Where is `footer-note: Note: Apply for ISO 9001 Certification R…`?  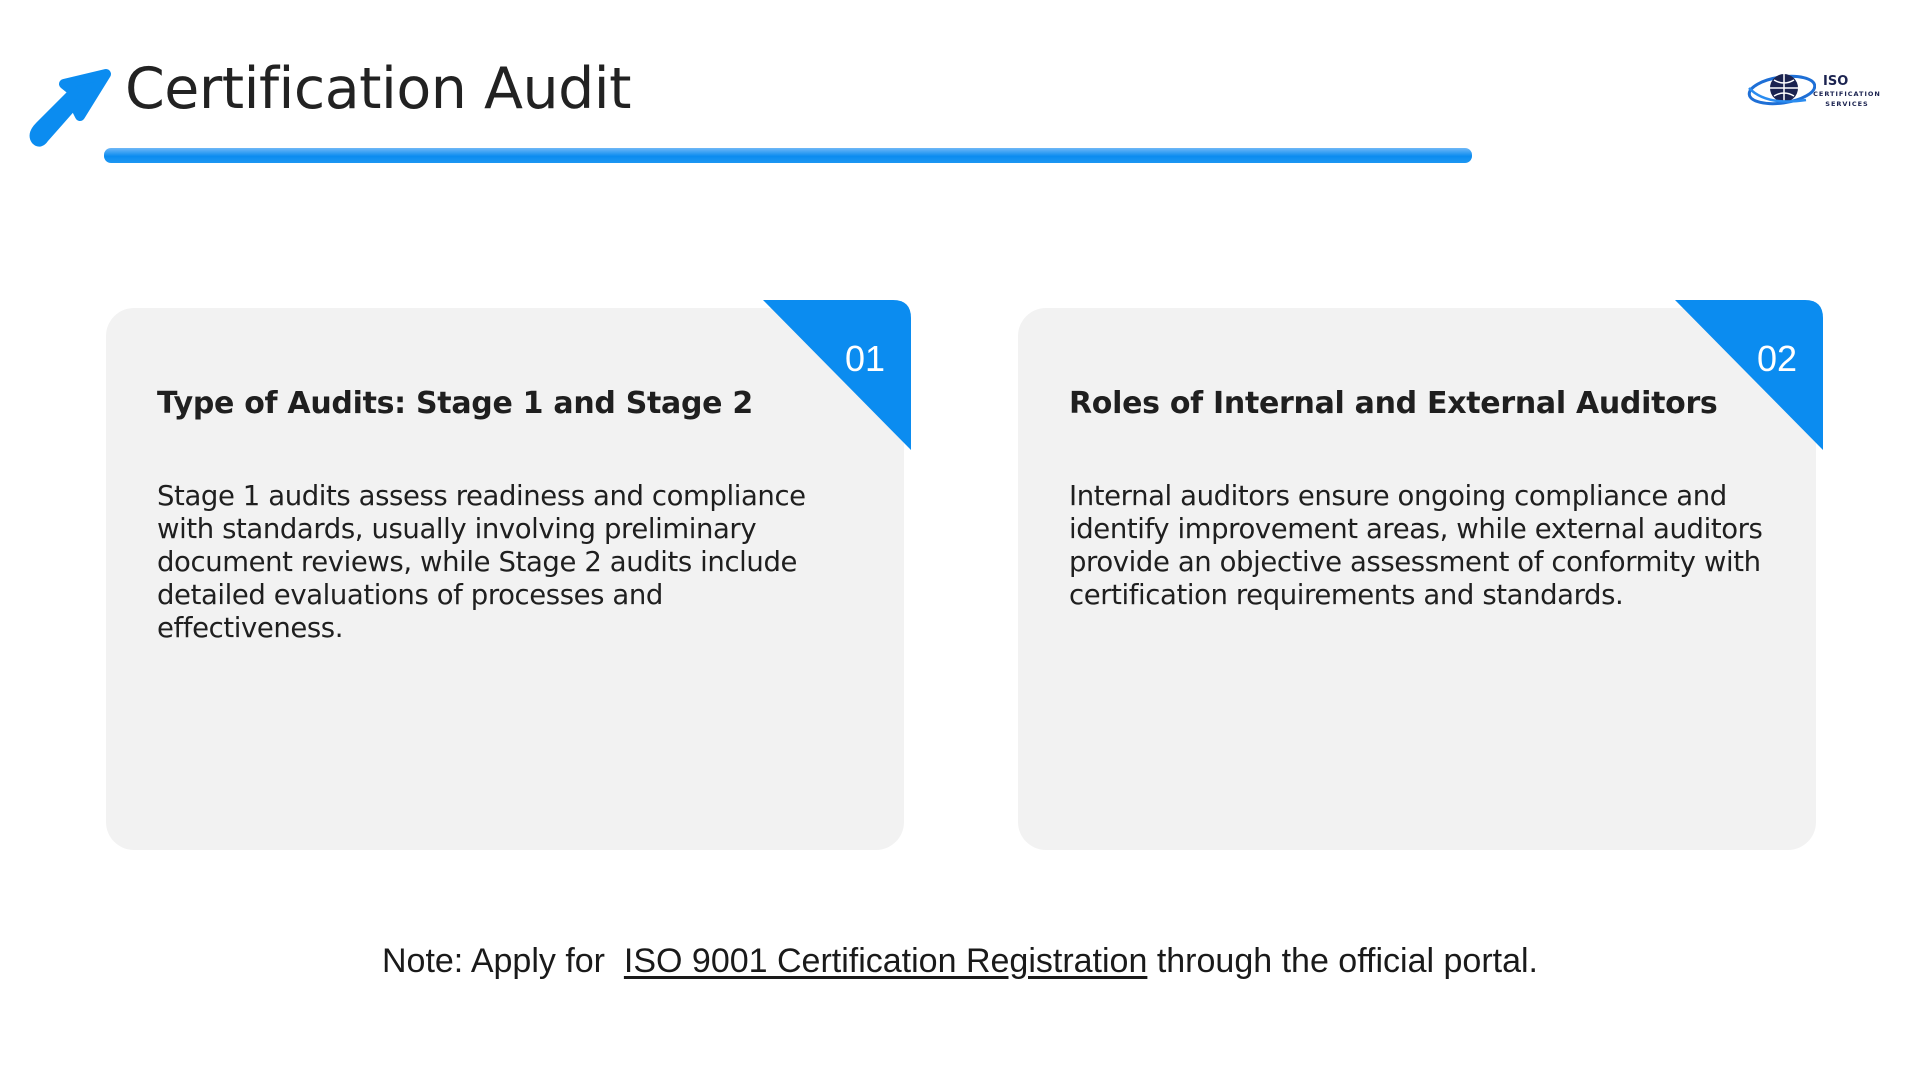
footer-note: Note: Apply for ISO 9001 Certification R… is located at coordinates (960, 961).